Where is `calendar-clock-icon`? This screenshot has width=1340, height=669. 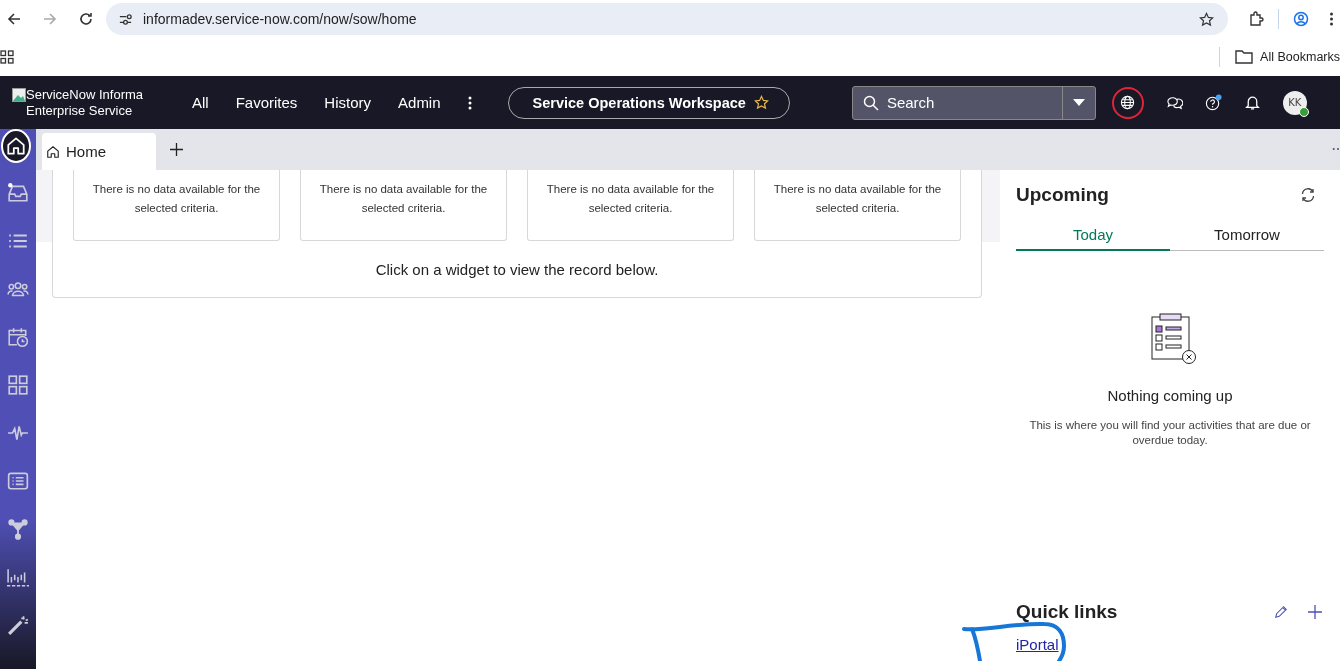
calendar-clock-icon is located at coordinates (18, 337).